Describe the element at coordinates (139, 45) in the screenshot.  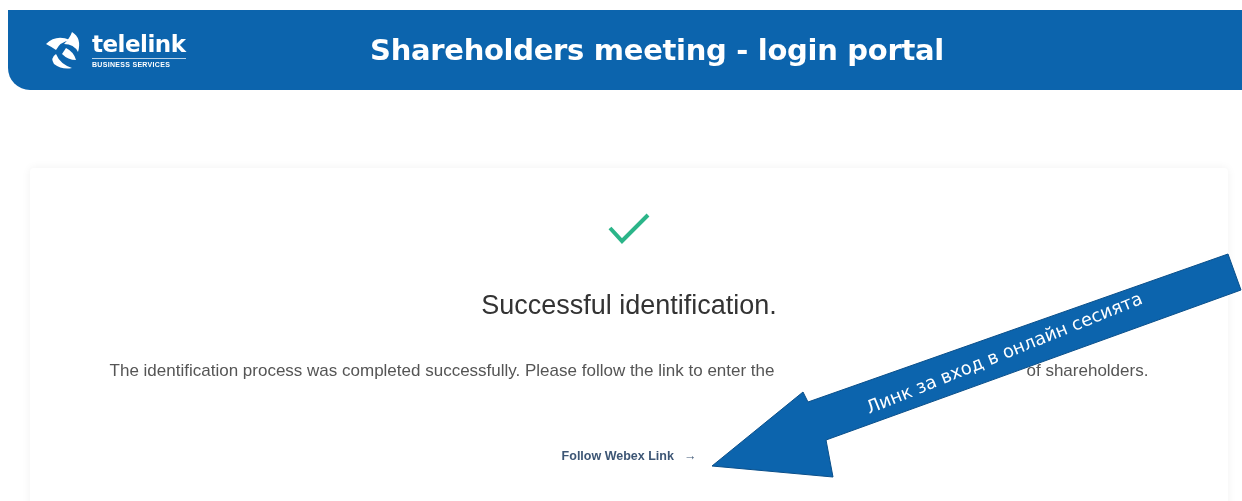
I see `logo-wordmark: telelink` at that location.